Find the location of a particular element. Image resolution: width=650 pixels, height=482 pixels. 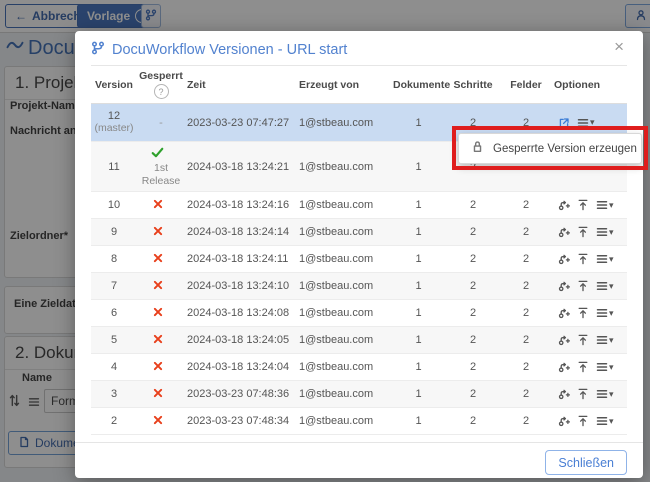

open-version-icon is located at coordinates (564, 123).